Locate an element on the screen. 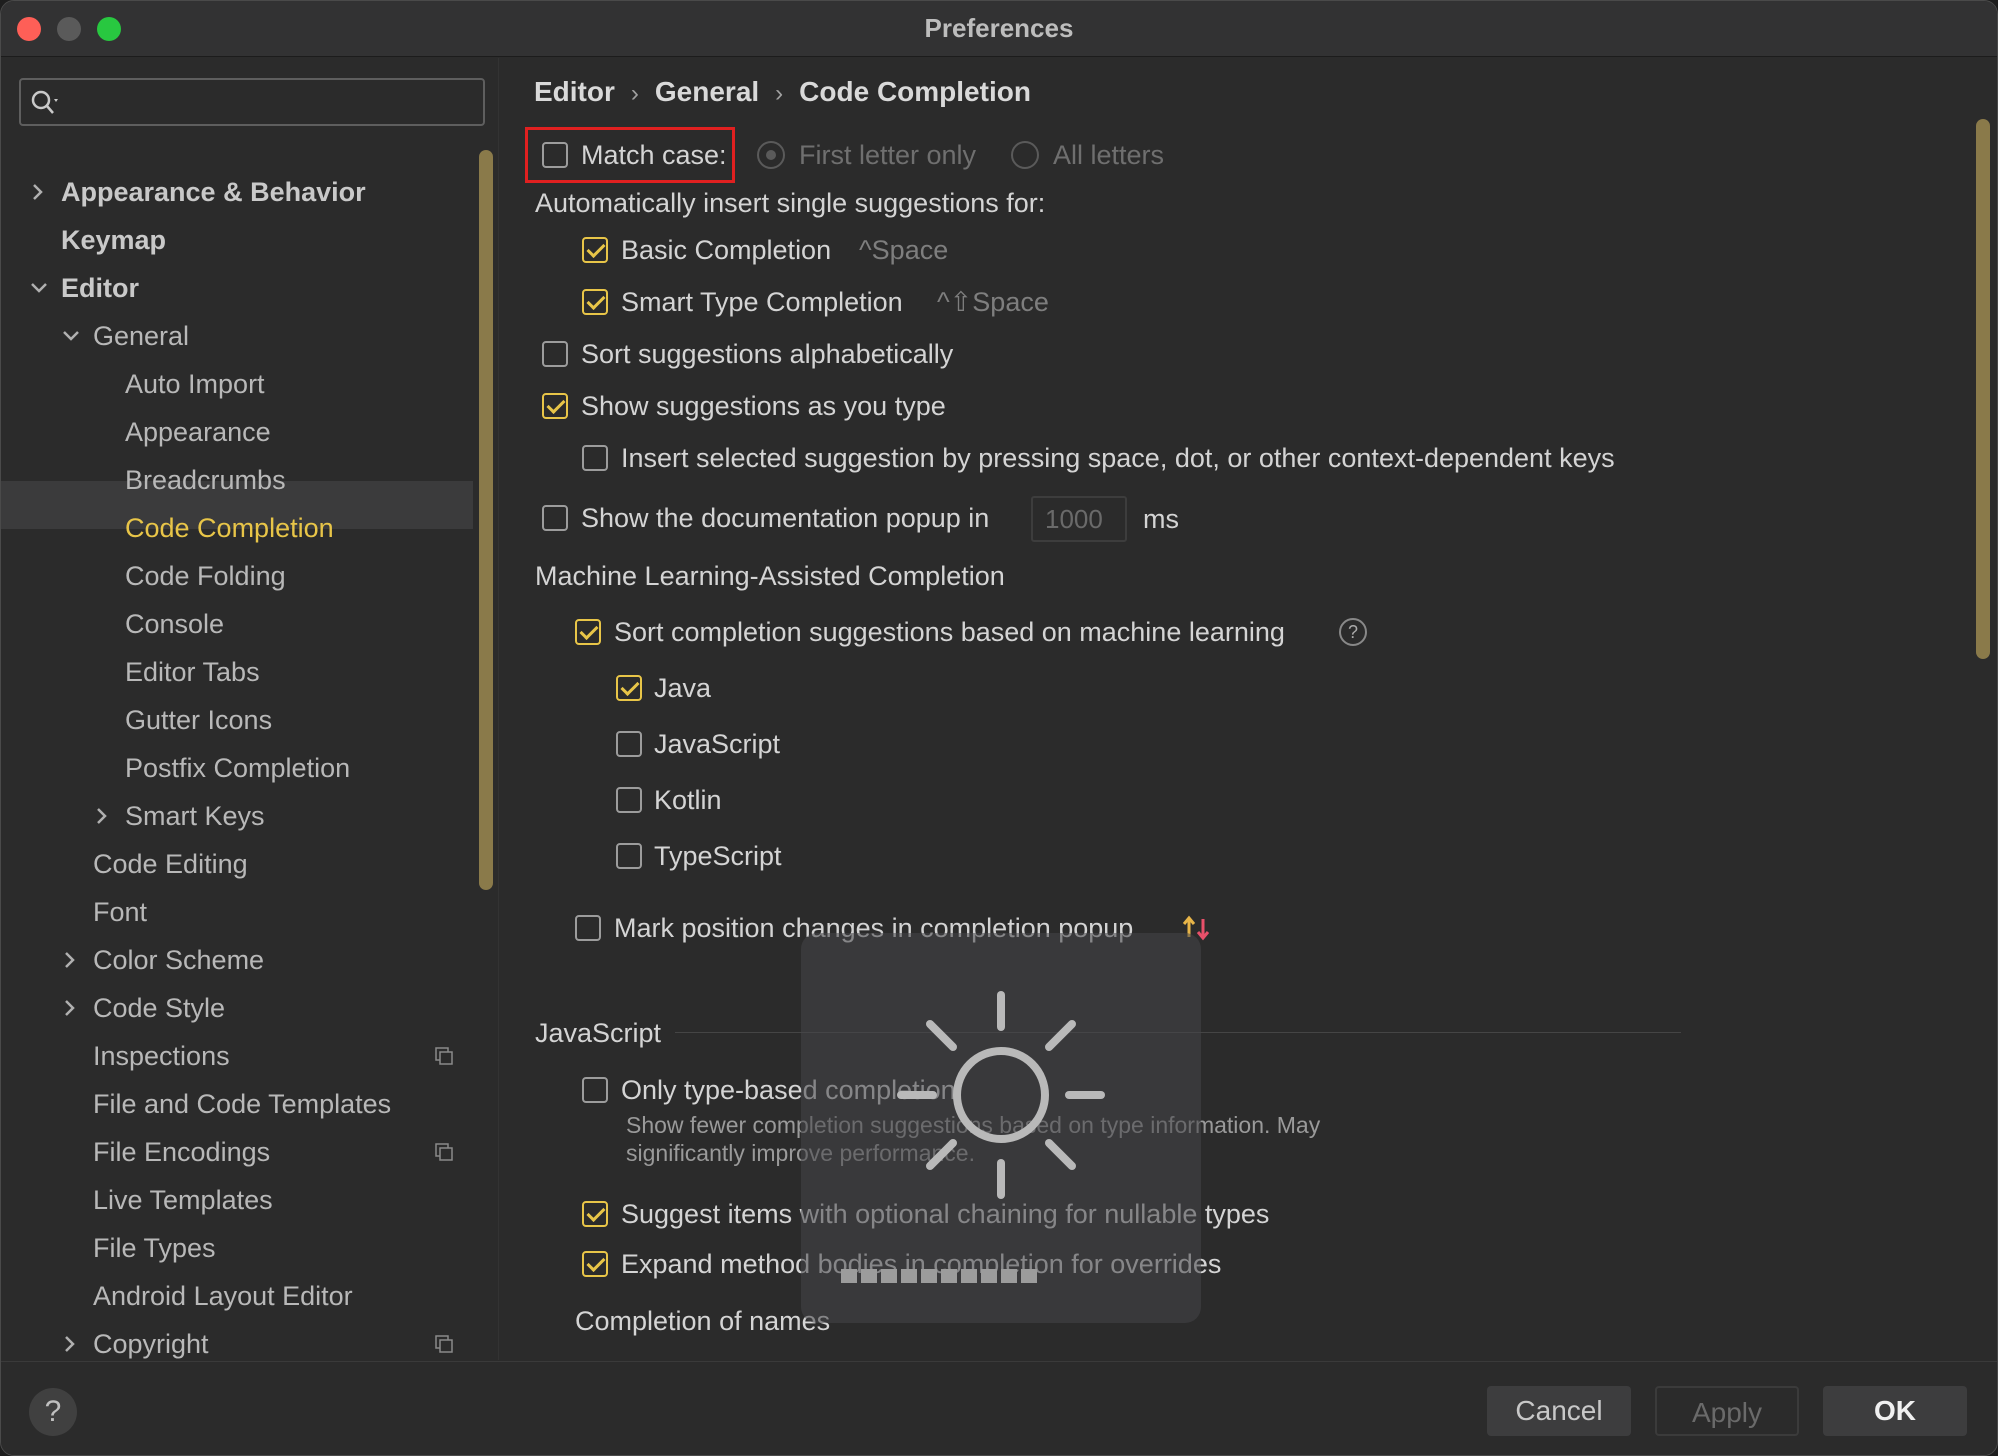 The width and height of the screenshot is (1998, 1456). ml-javascript-checkbox is located at coordinates (629, 744).